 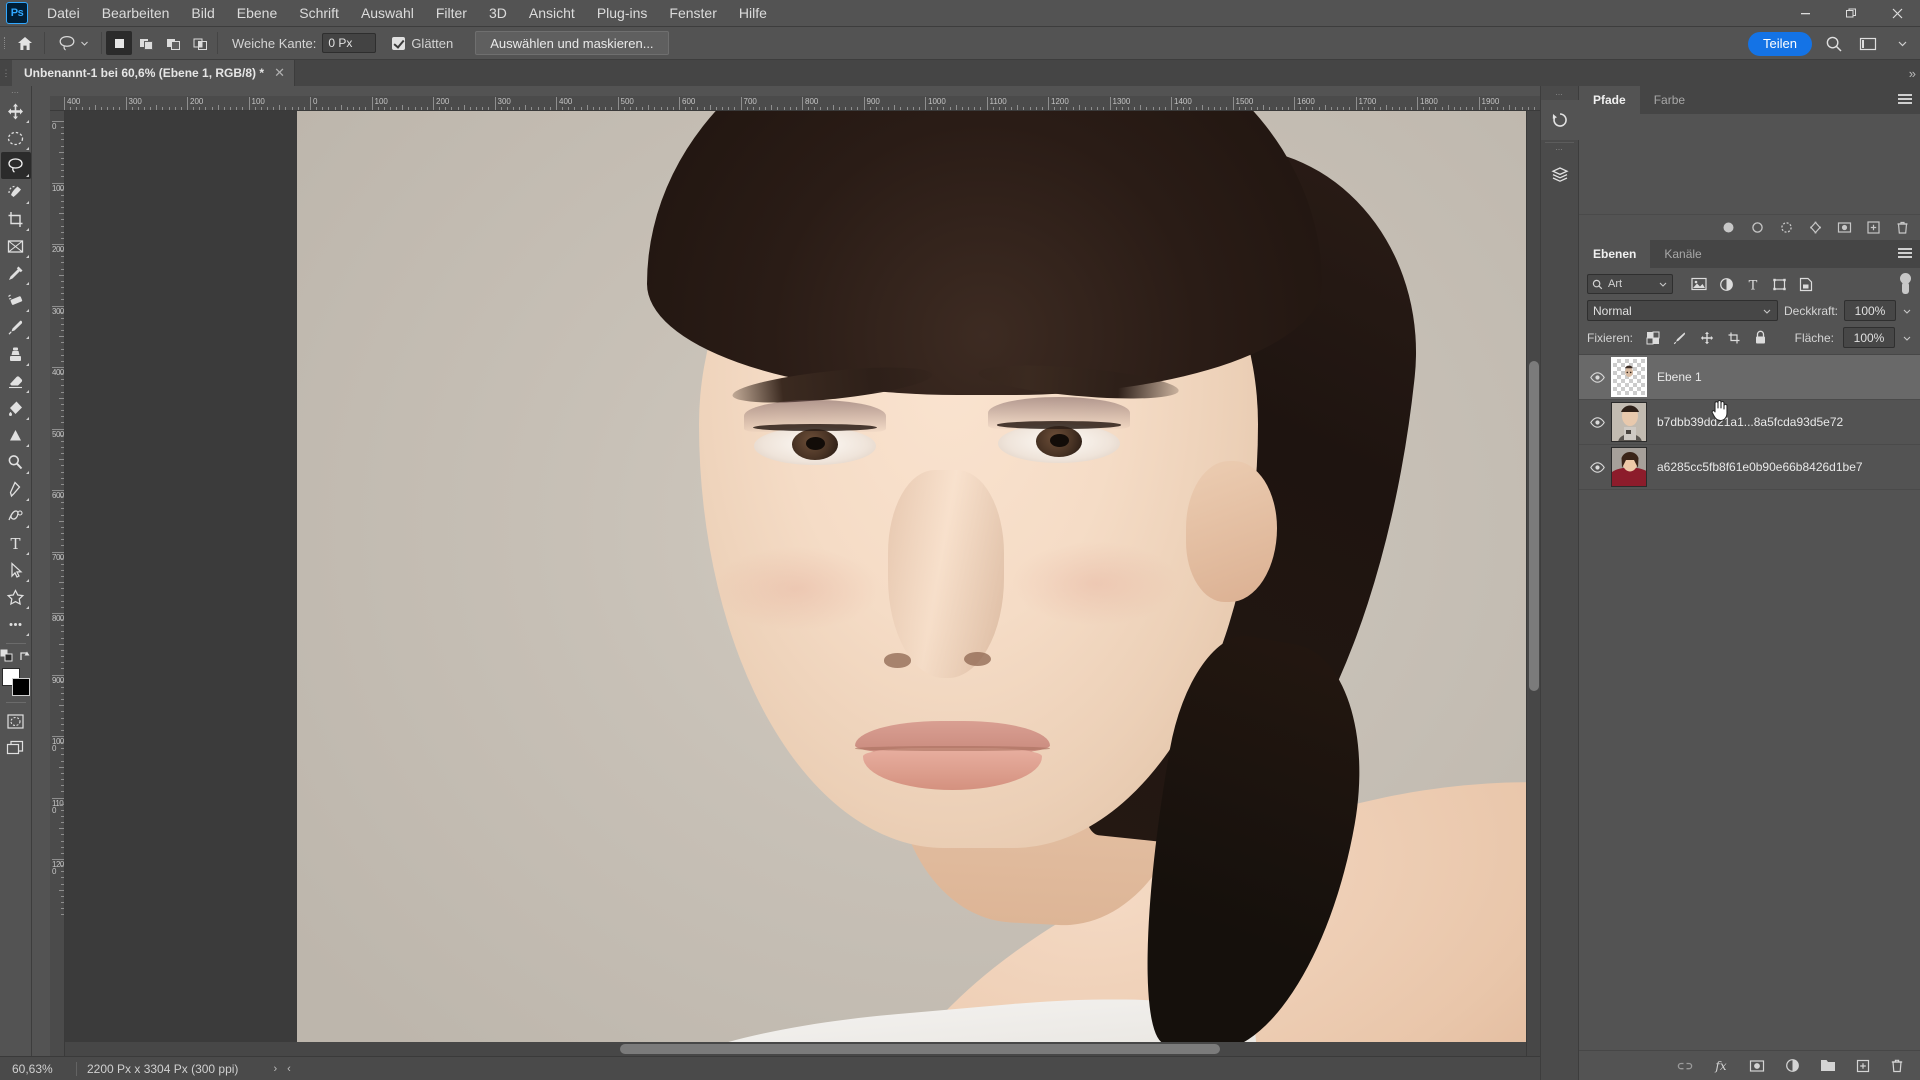 What do you see at coordinates (1560, 120) in the screenshot?
I see `history-rail-icon` at bounding box center [1560, 120].